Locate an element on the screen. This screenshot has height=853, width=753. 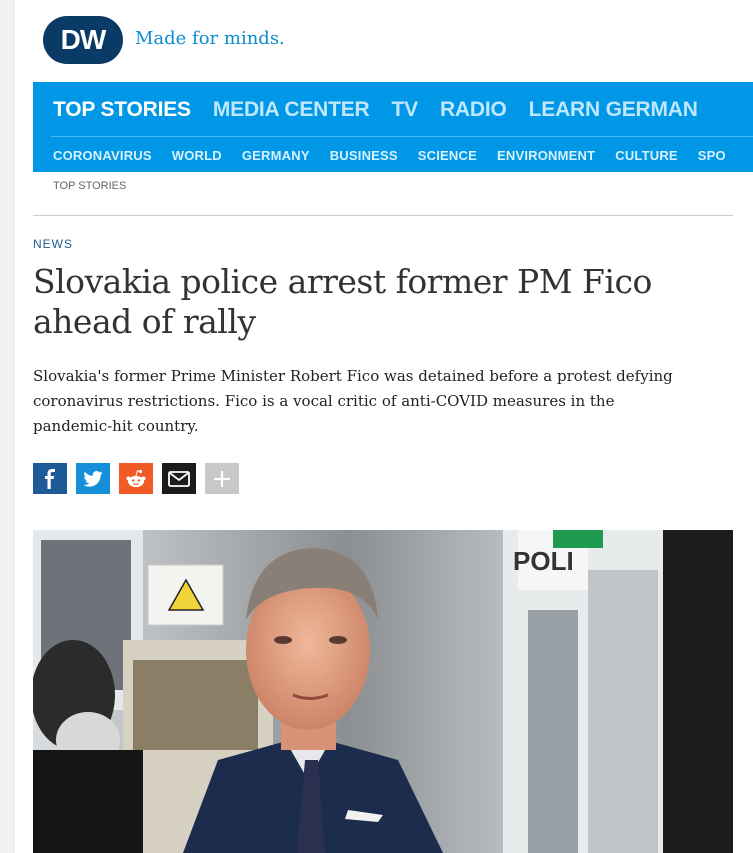
nav-culture: CULTURE is located at coordinates (646, 156).